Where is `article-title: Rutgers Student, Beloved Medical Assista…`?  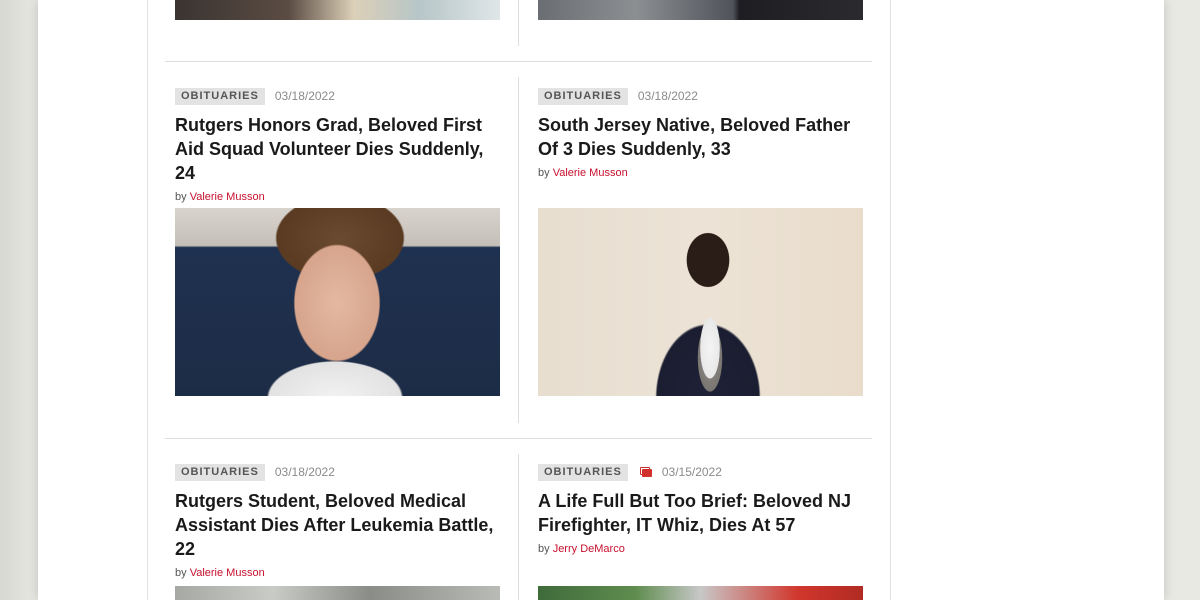
article-title: Rutgers Student, Beloved Medical Assista… is located at coordinates (338, 525).